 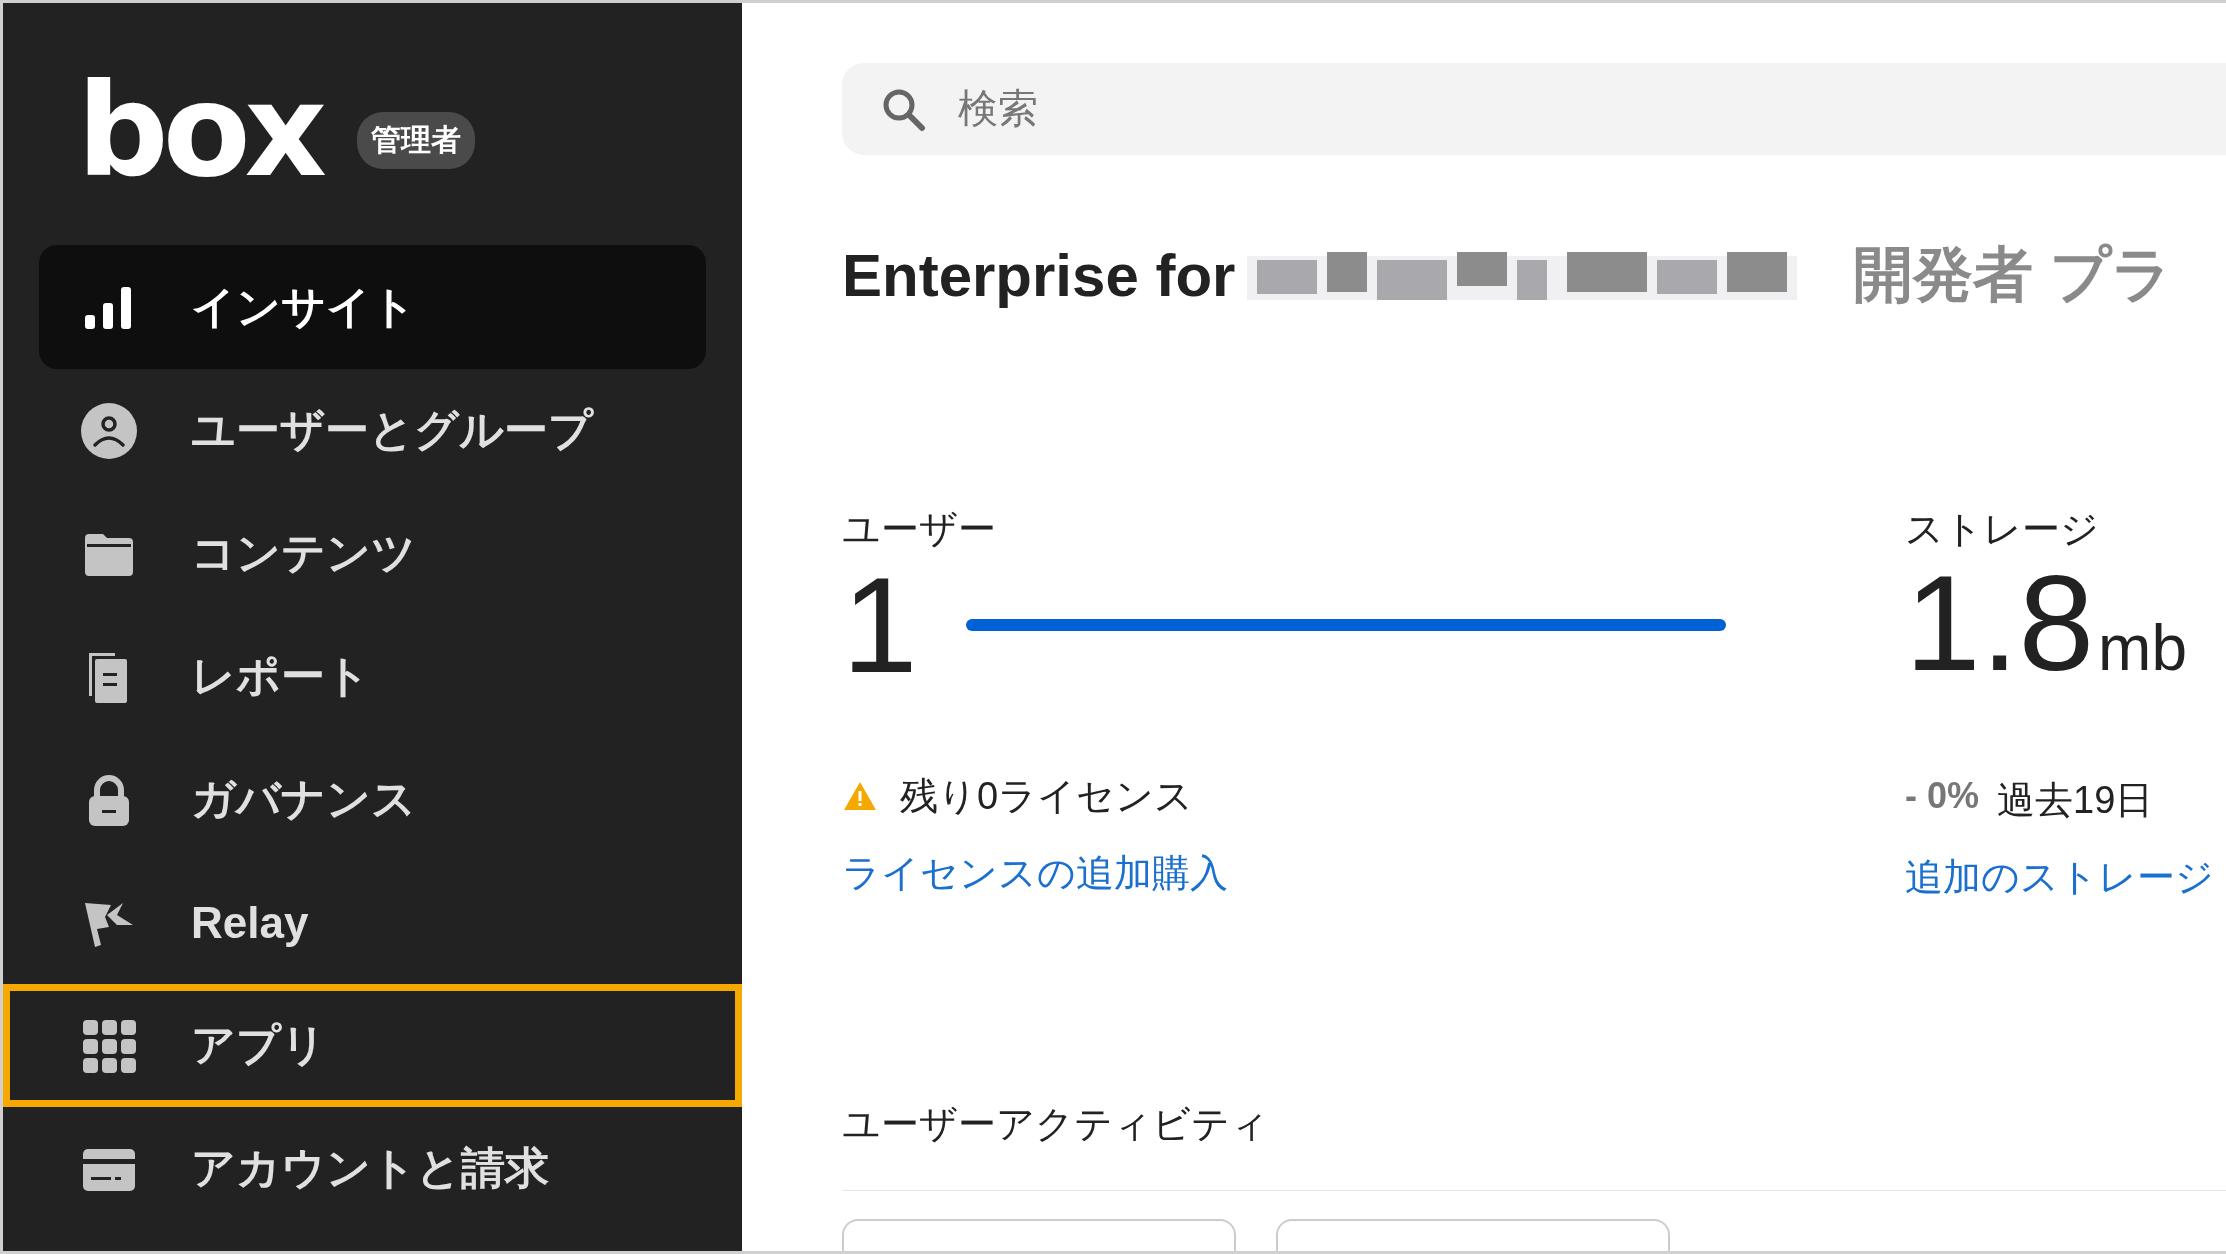 What do you see at coordinates (2000, 622) in the screenshot?
I see `storage-amount: 1.8` at bounding box center [2000, 622].